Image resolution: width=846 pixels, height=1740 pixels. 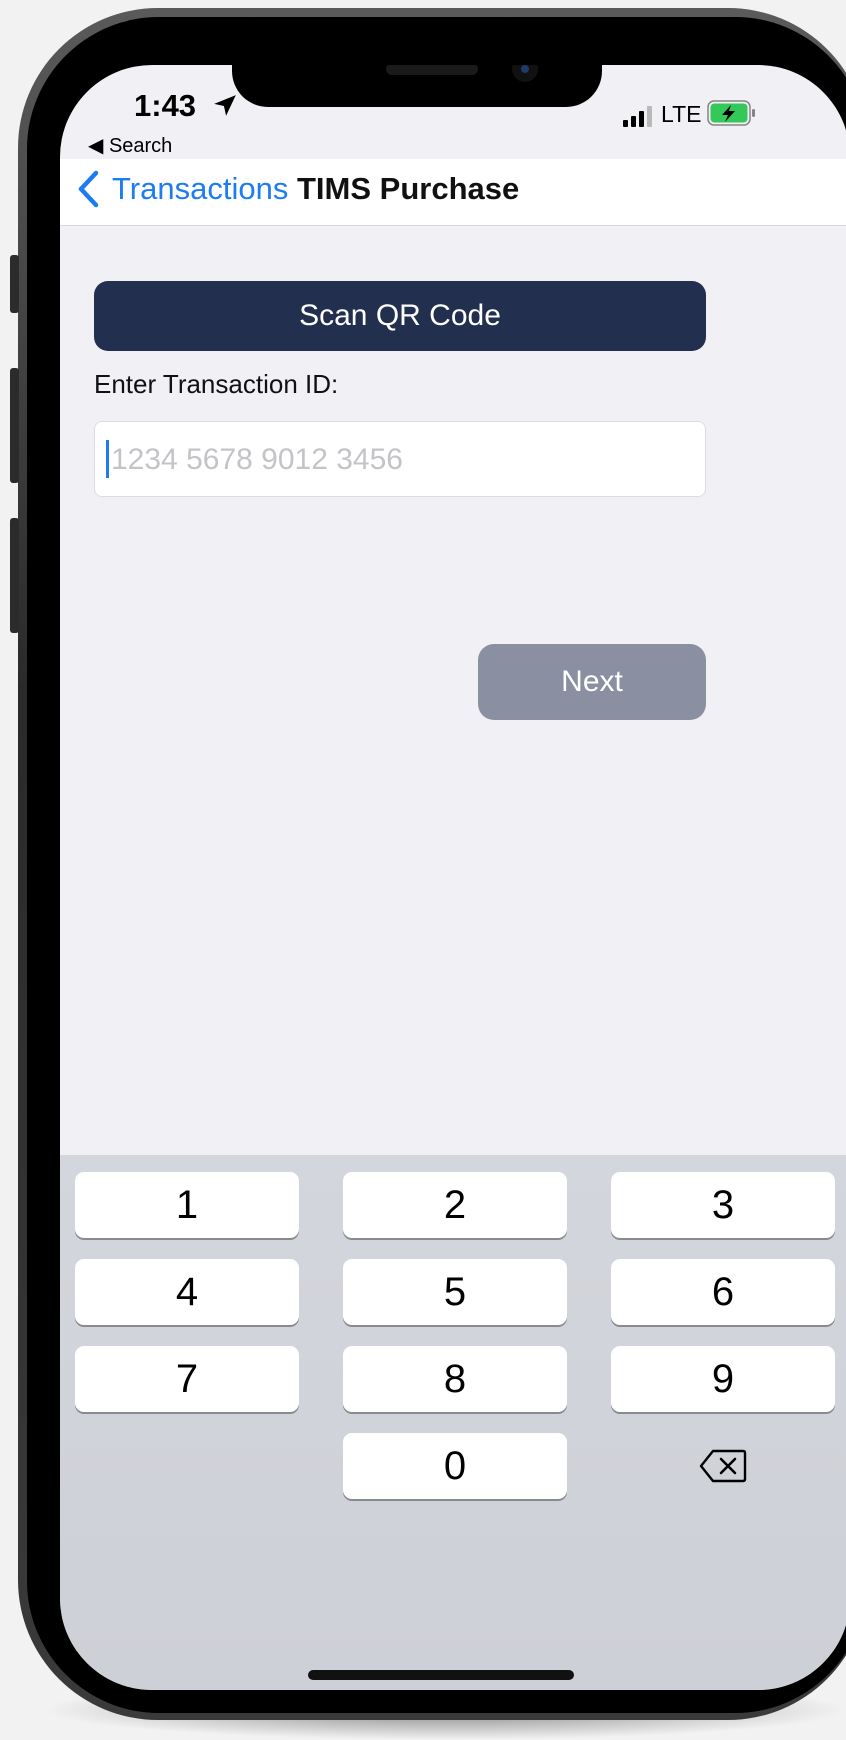 I want to click on notch, so click(x=417, y=86).